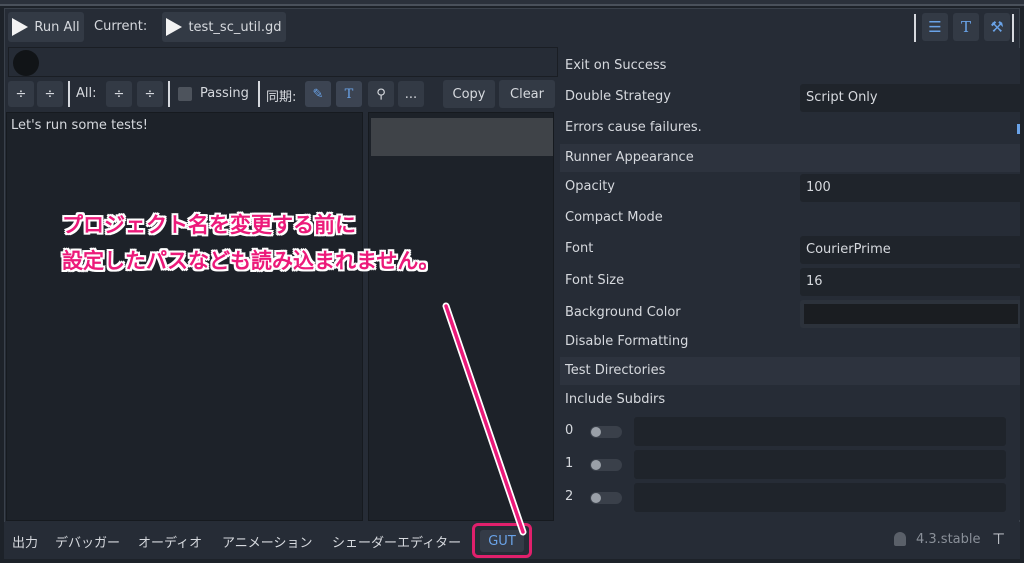 Image resolution: width=1024 pixels, height=563 pixels. I want to click on output-message: Let's run some tests!, so click(80, 125).